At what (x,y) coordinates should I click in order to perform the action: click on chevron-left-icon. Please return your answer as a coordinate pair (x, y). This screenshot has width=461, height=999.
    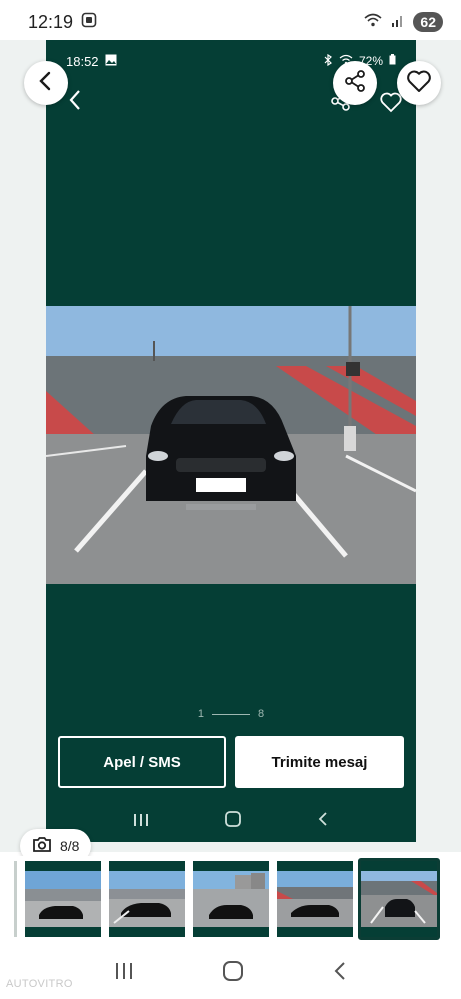
    Looking at the image, I should click on (46, 83).